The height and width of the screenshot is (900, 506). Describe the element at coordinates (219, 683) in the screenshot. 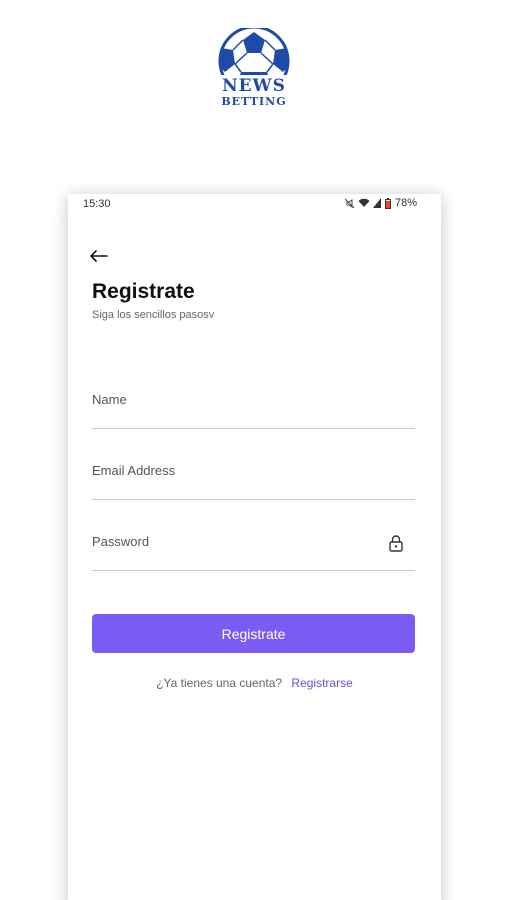

I see `signin-question: ¿Ya tienes una cuenta?` at that location.